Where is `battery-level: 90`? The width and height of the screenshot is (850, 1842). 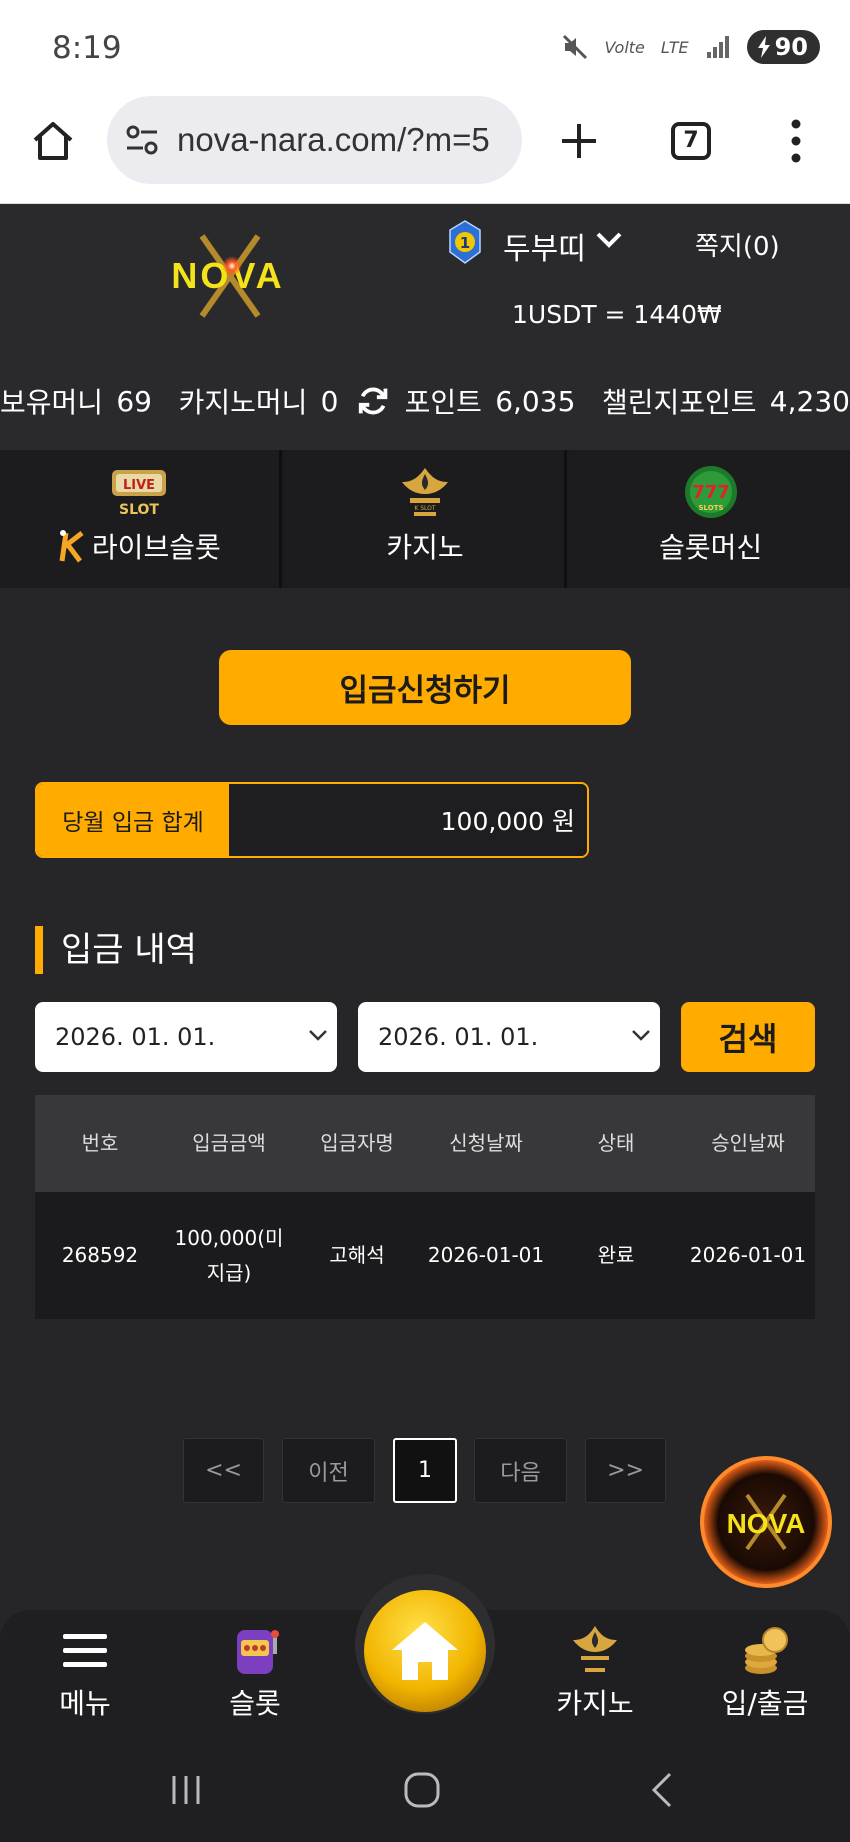 battery-level: 90 is located at coordinates (791, 47).